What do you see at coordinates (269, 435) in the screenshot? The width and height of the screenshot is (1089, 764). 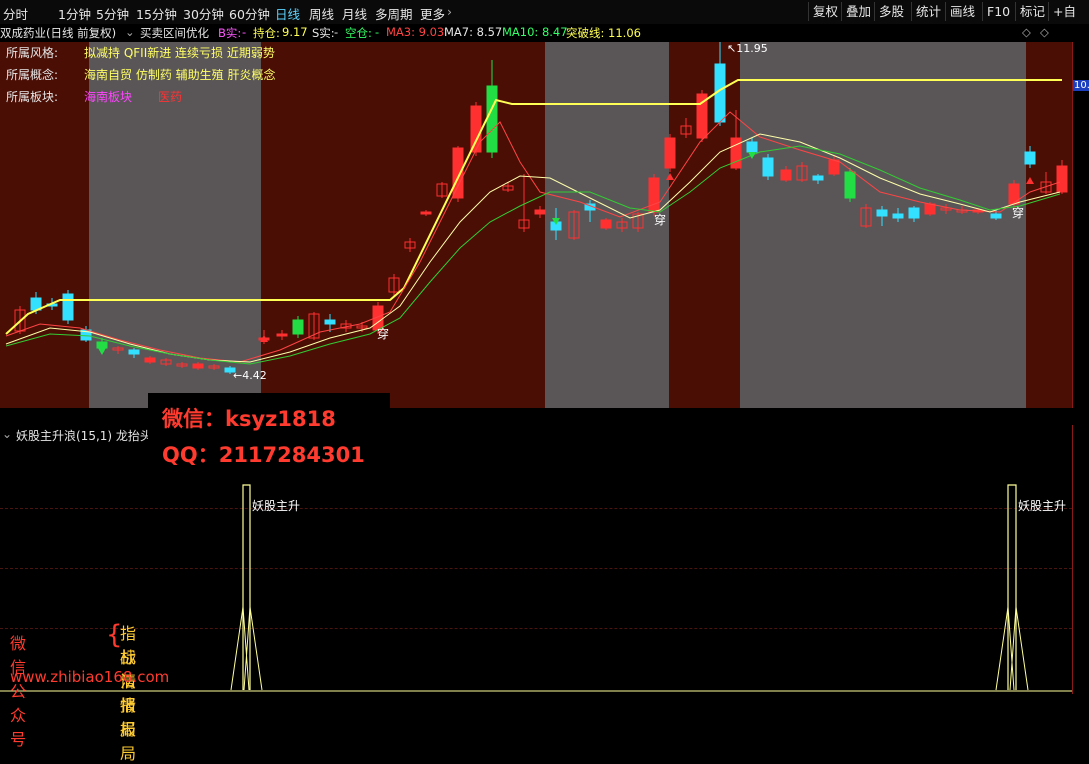 I see `contact-watermark: 微信：ksyz1818 QQ：2117284301` at bounding box center [269, 435].